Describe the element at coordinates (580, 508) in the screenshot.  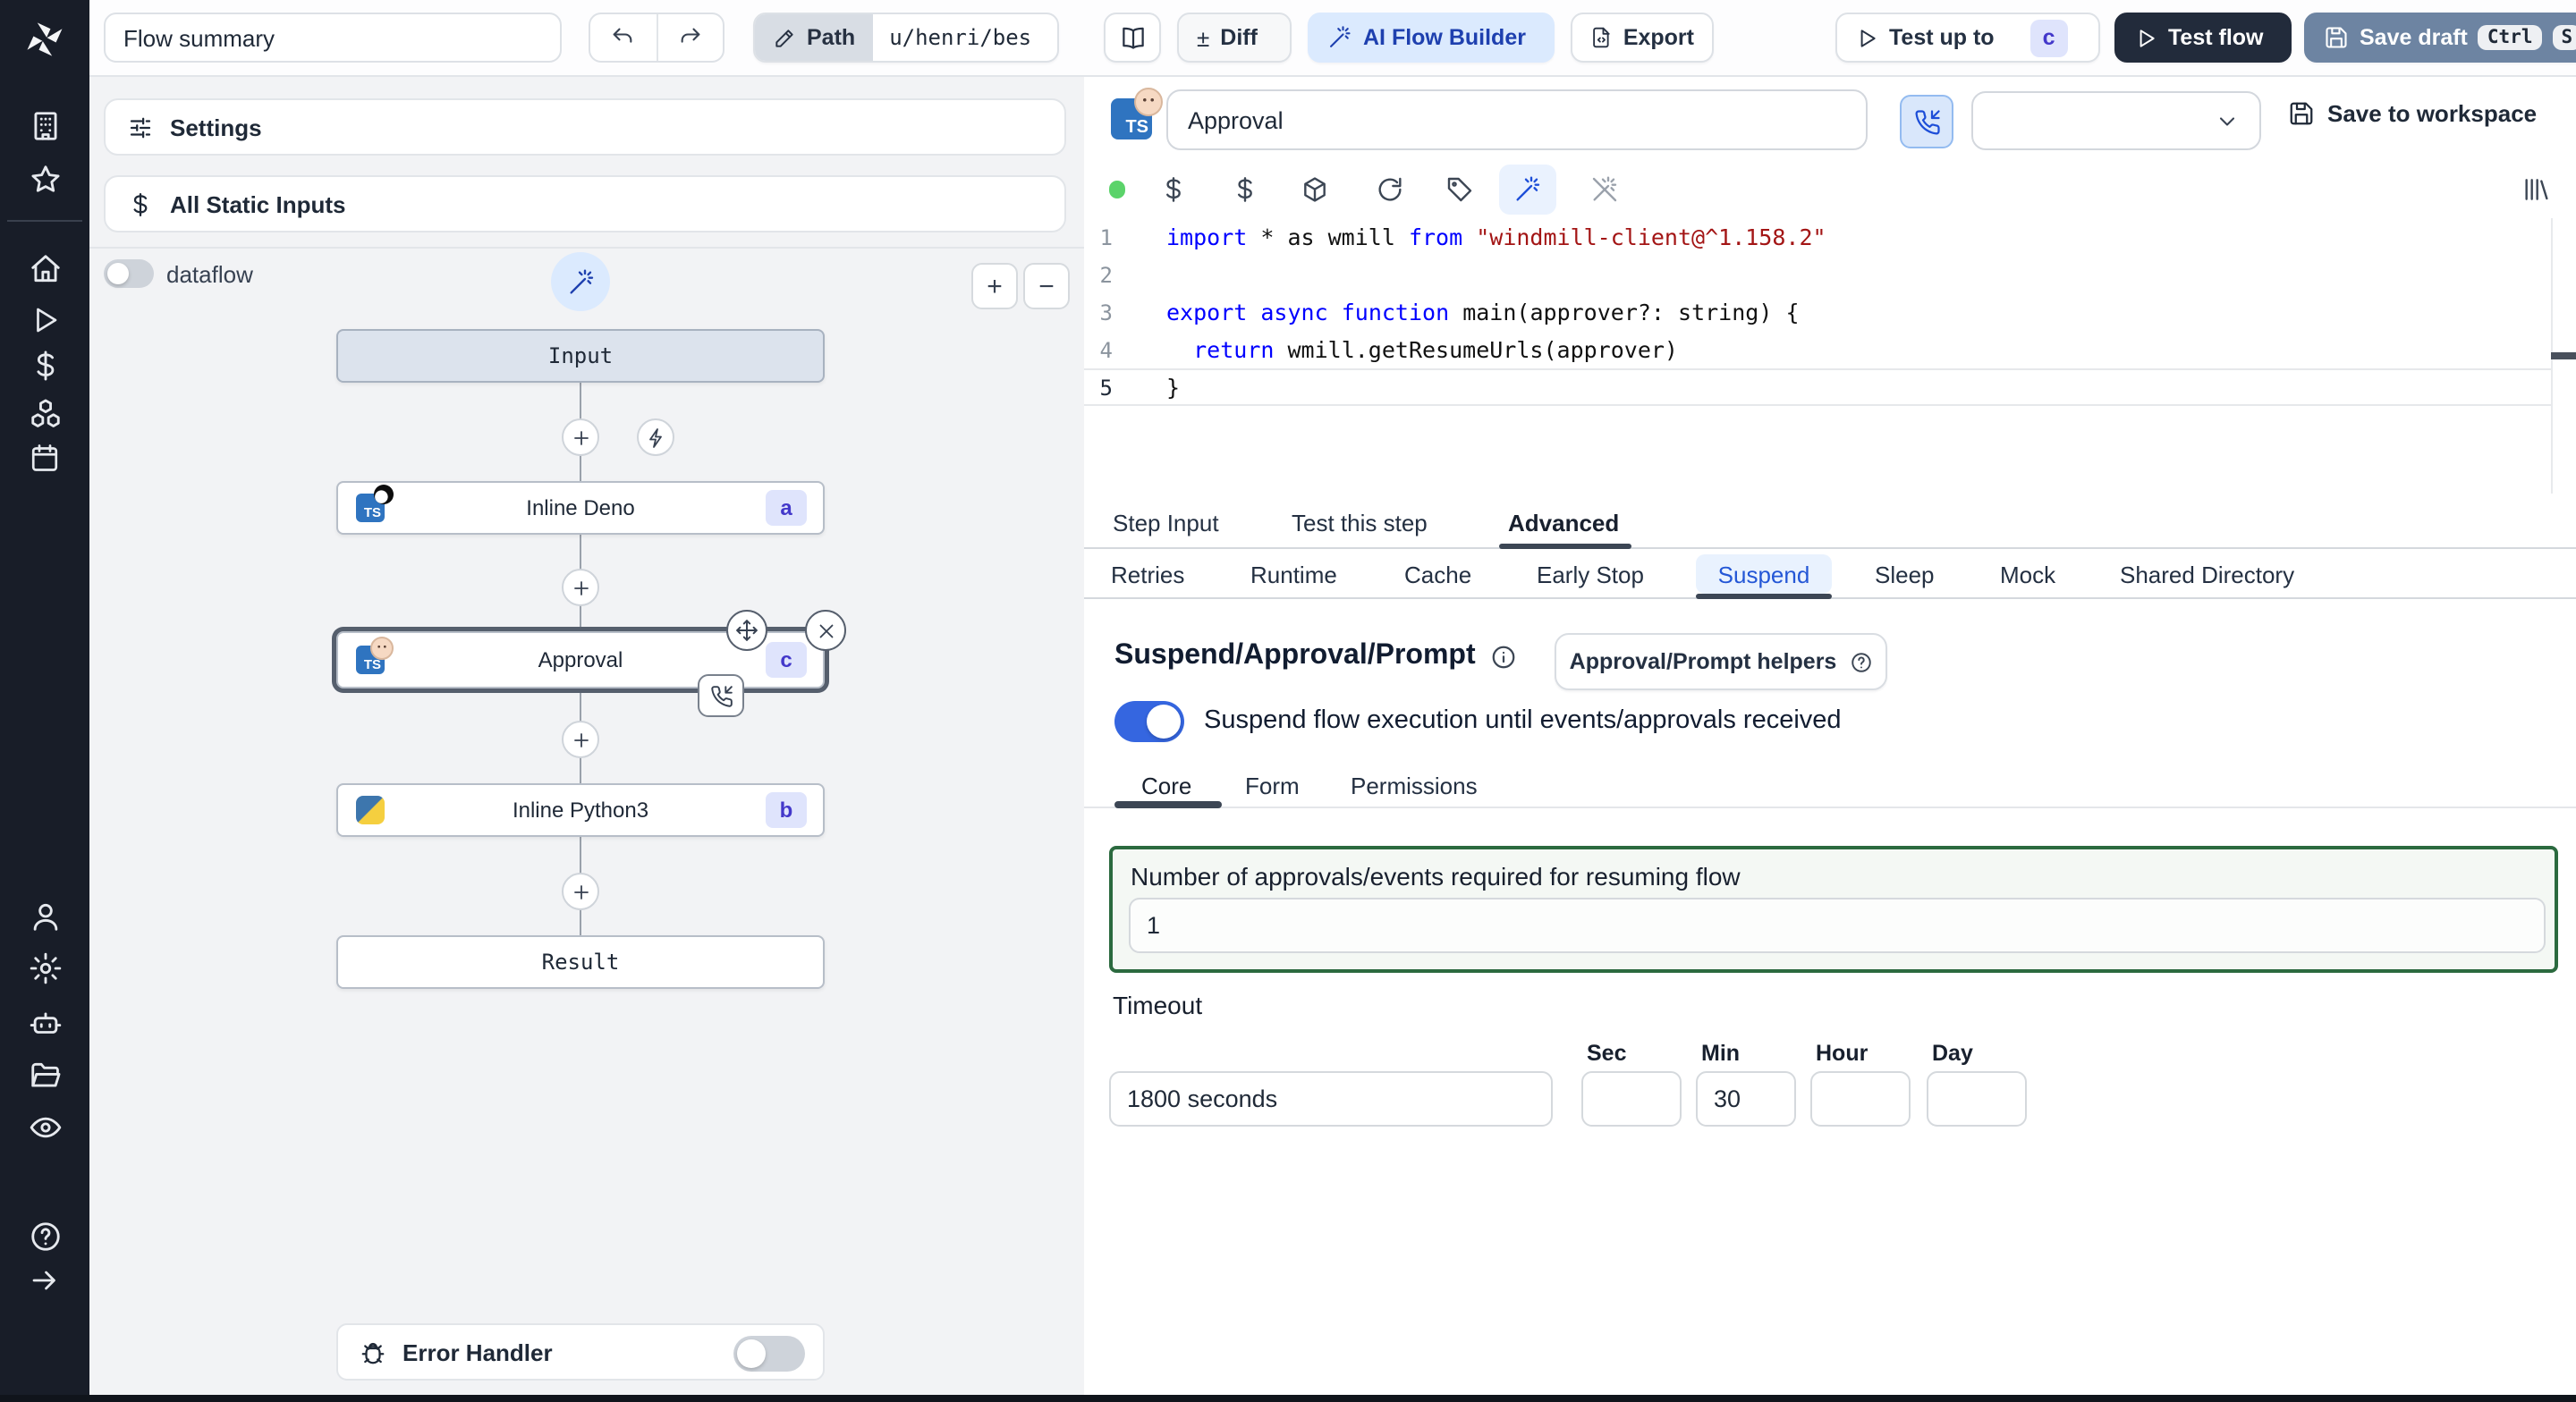
I see `step-node-inline-deno: TS Inline Deno a` at that location.